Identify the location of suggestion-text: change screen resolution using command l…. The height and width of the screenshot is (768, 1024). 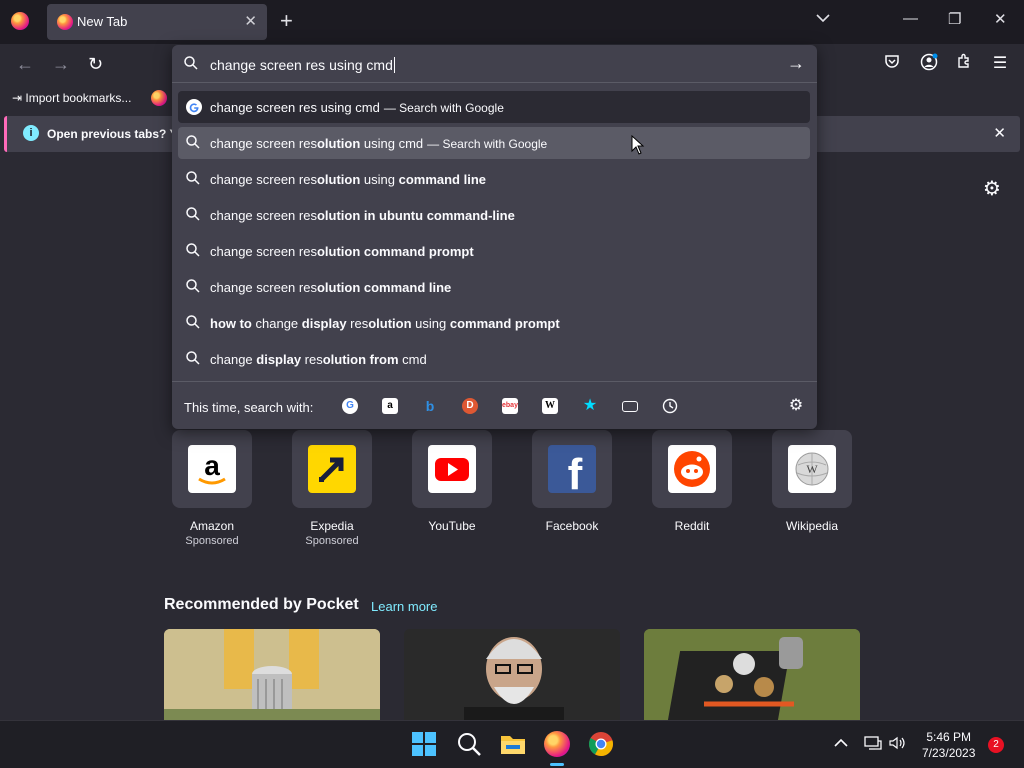
(348, 179).